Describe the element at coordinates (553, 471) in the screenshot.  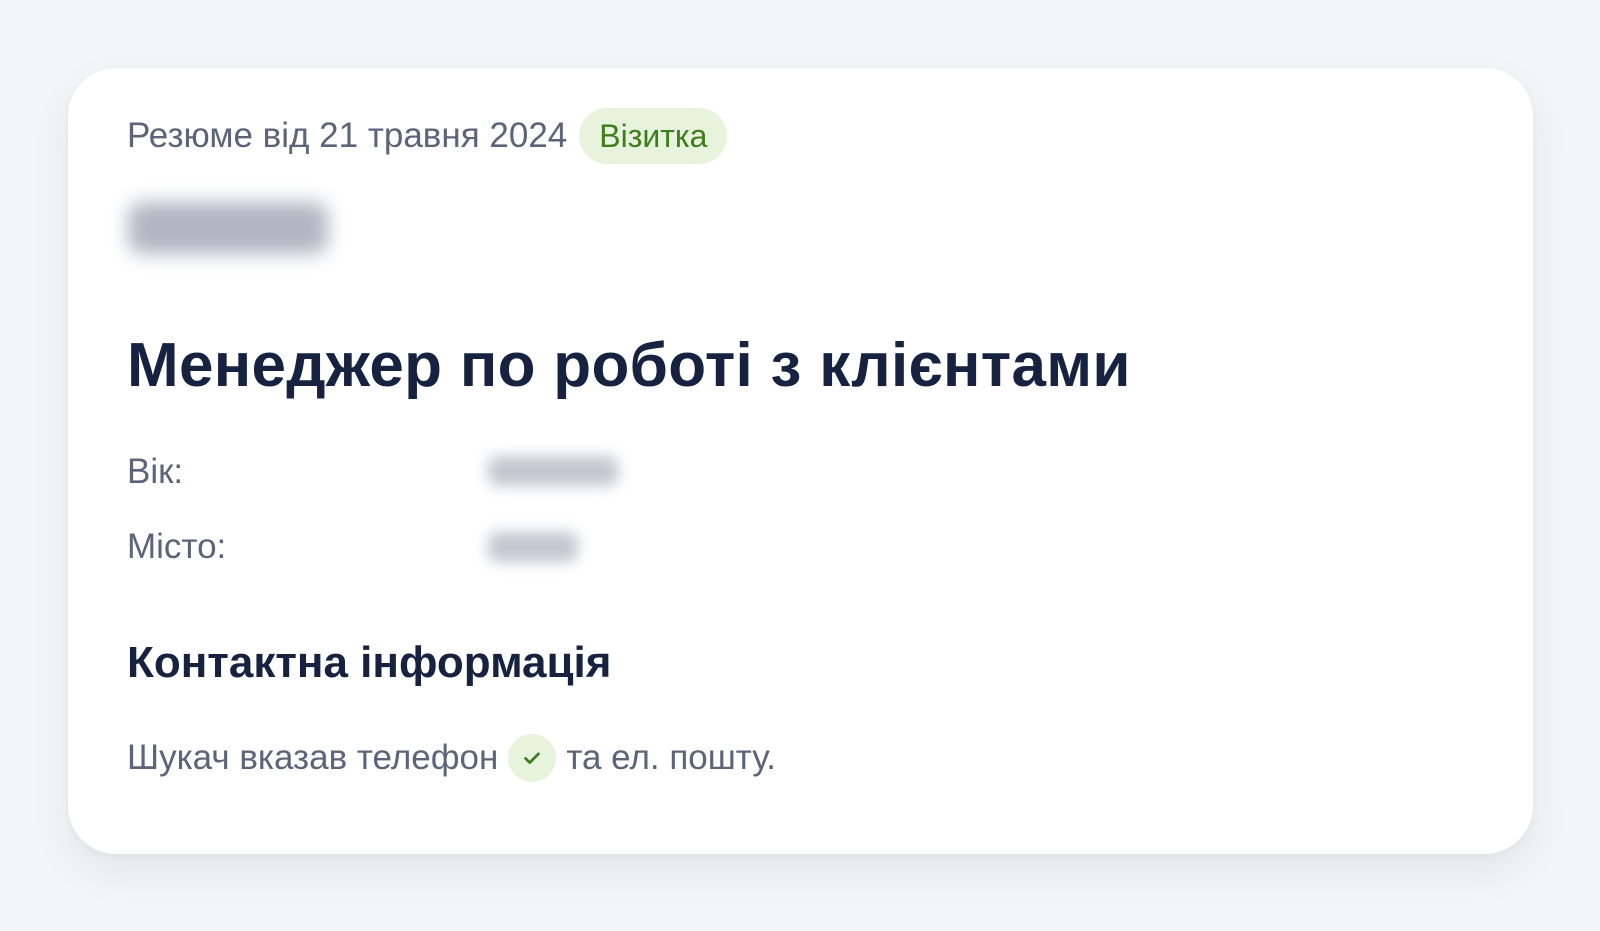
I see `blurred-age-value` at that location.